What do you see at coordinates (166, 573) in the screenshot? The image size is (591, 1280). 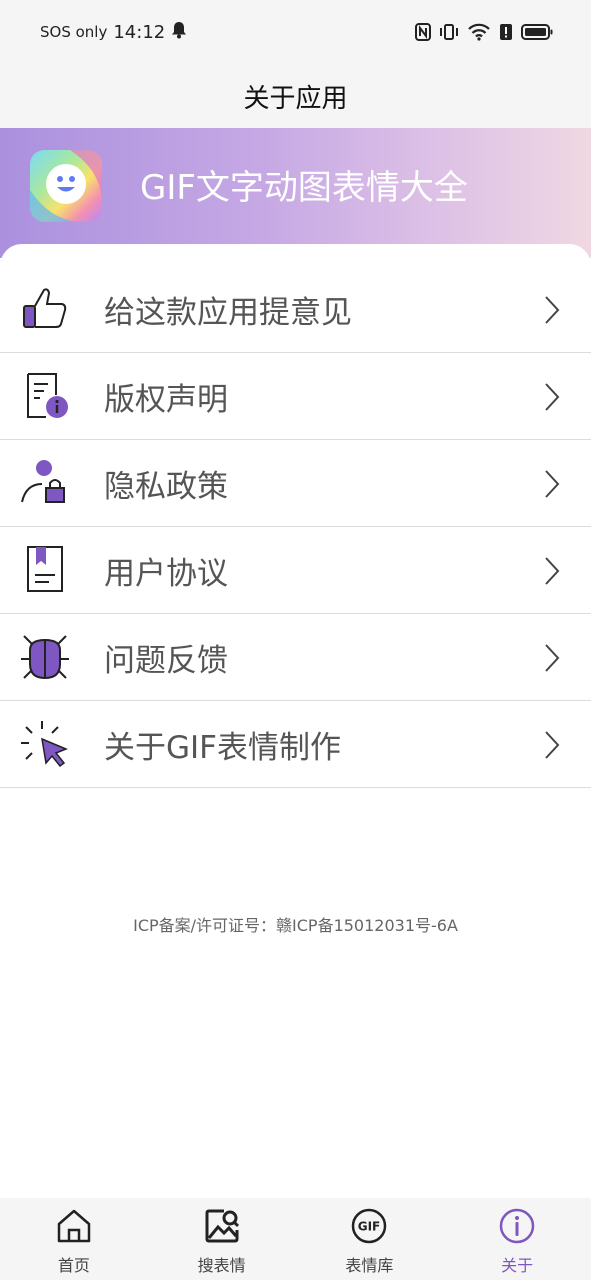 I see `menu-item-label: 用户协议` at bounding box center [166, 573].